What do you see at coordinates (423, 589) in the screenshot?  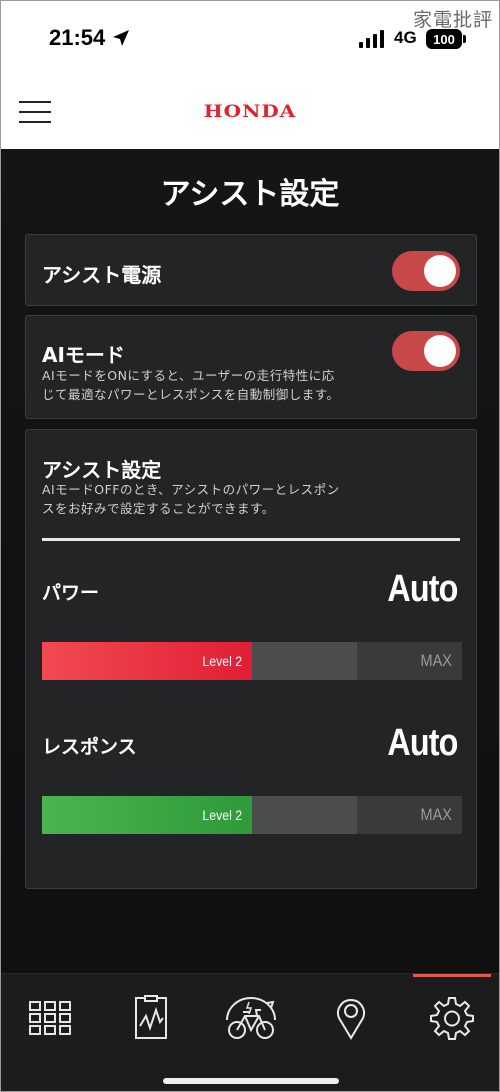 I see `power-value: Auto` at bounding box center [423, 589].